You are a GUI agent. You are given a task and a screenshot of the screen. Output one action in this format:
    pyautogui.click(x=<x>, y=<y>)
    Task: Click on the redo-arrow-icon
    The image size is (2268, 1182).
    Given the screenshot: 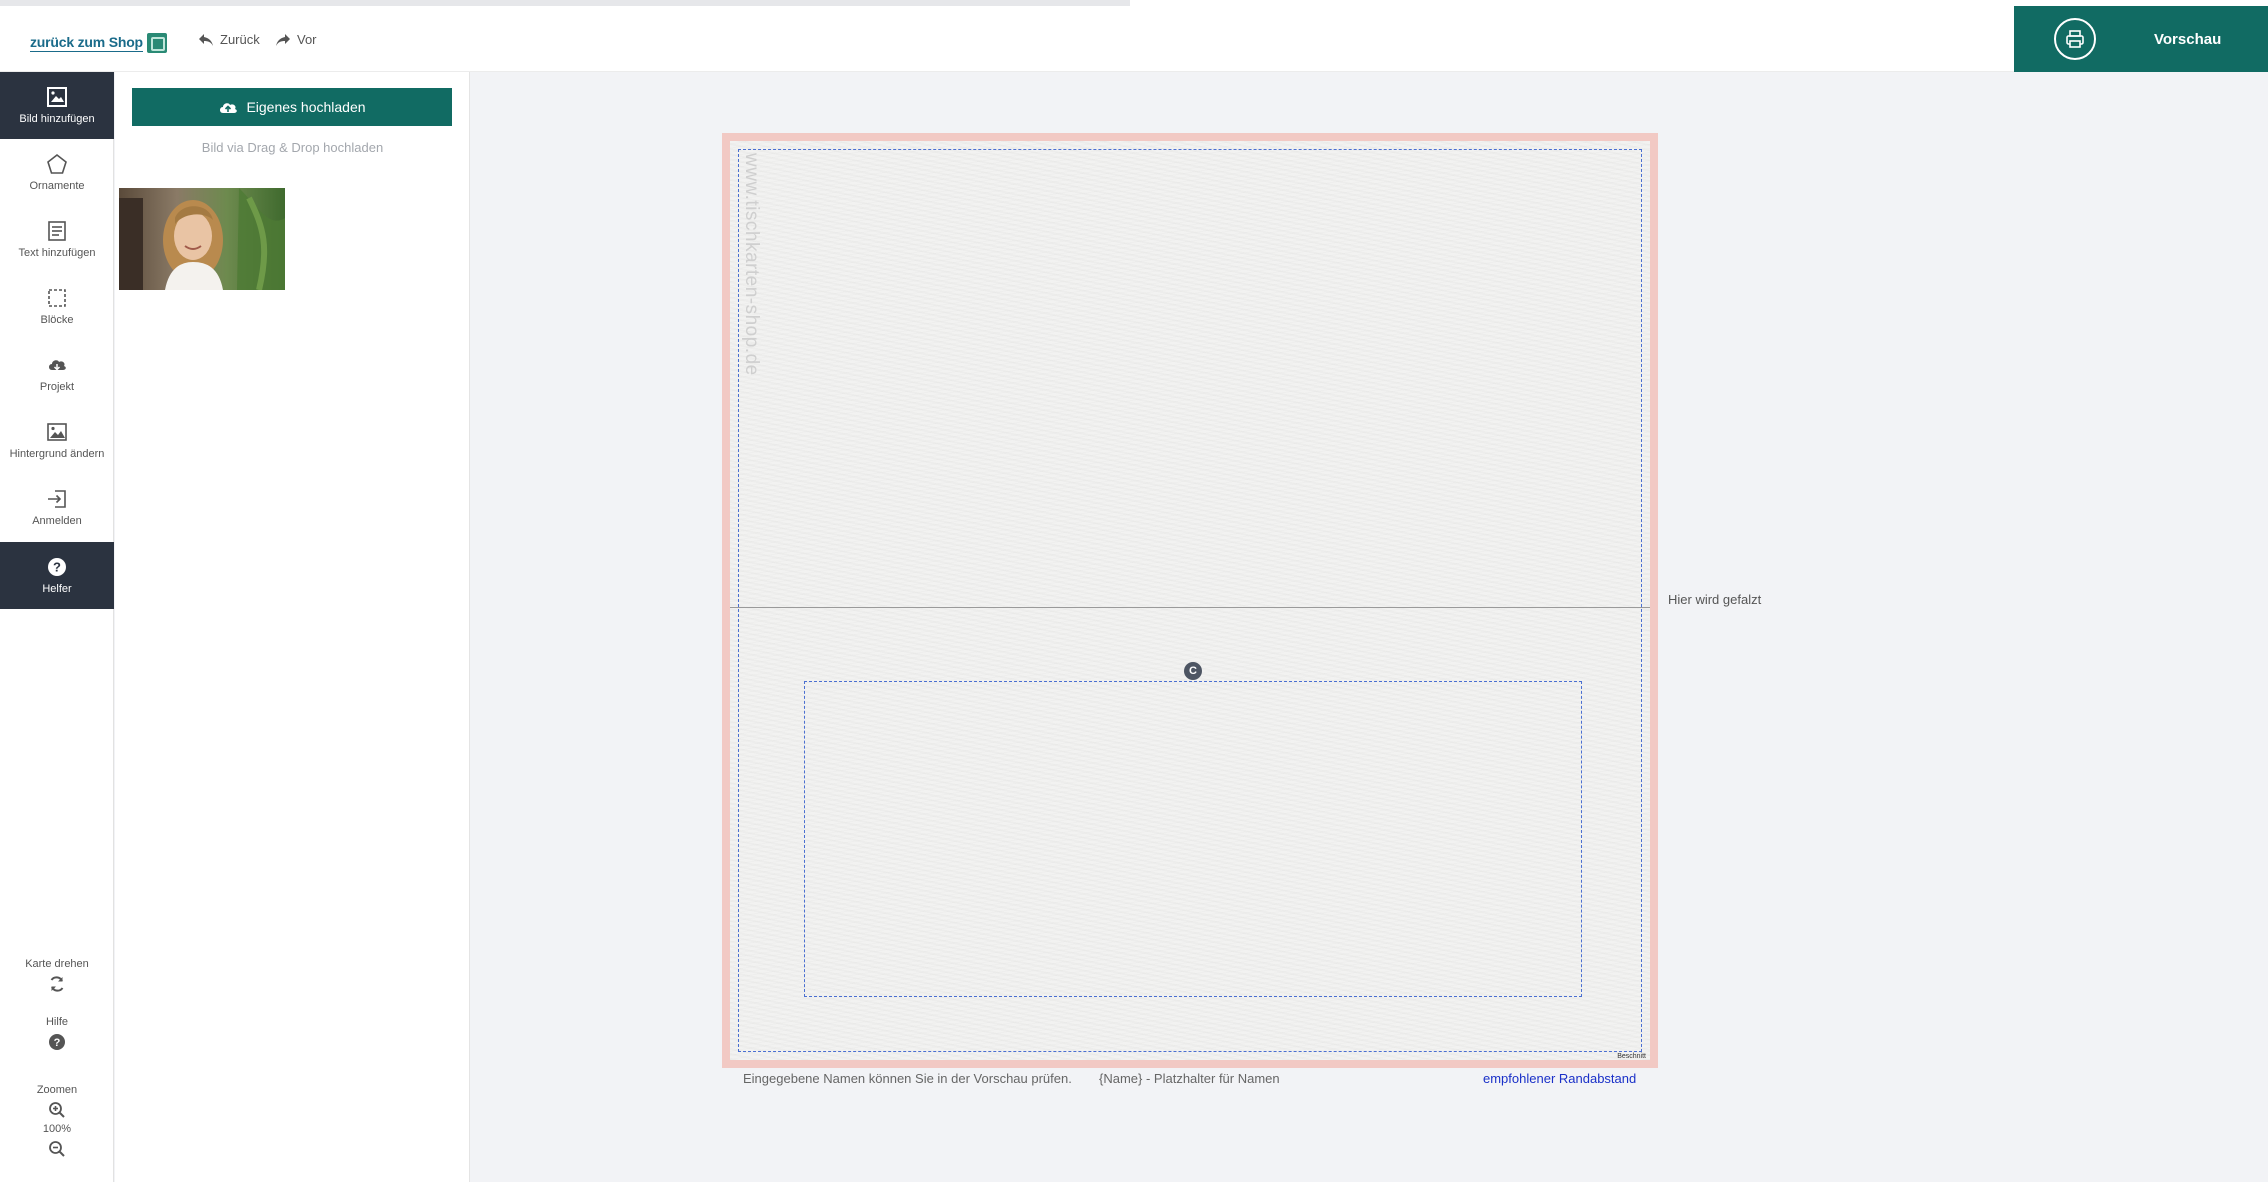 What is the action you would take?
    pyautogui.click(x=283, y=39)
    